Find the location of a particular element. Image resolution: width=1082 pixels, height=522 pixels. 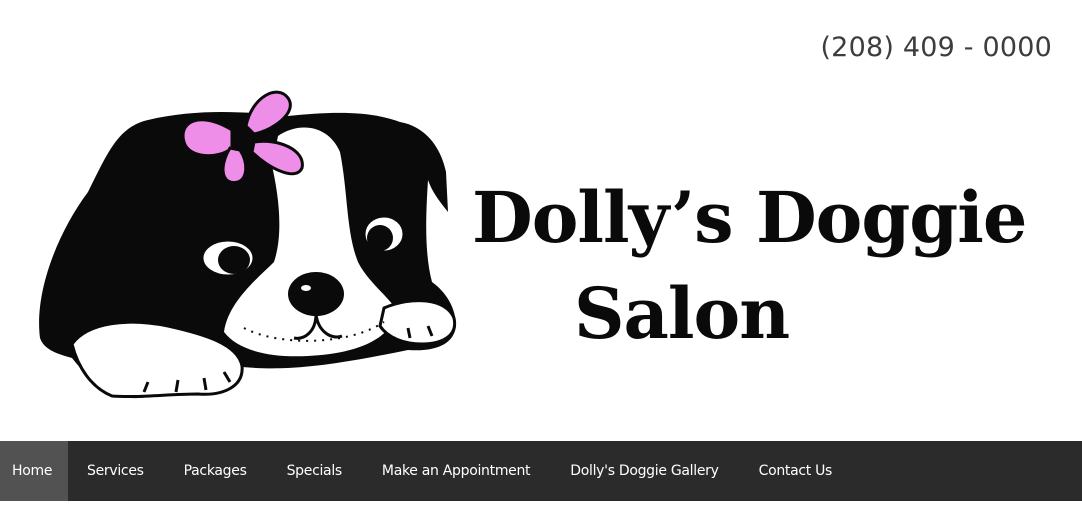

nav-item-label: Services is located at coordinates (115, 471).